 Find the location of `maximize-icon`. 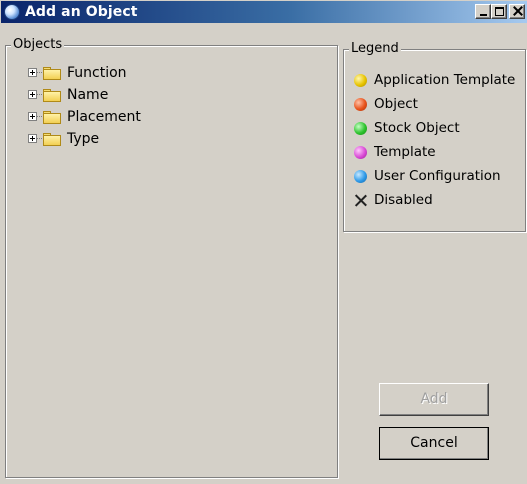

maximize-icon is located at coordinates (499, 11).